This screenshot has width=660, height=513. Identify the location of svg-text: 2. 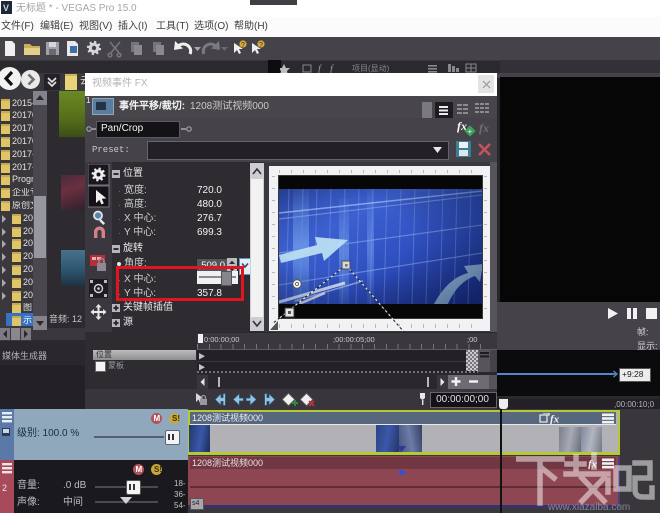
(4, 488).